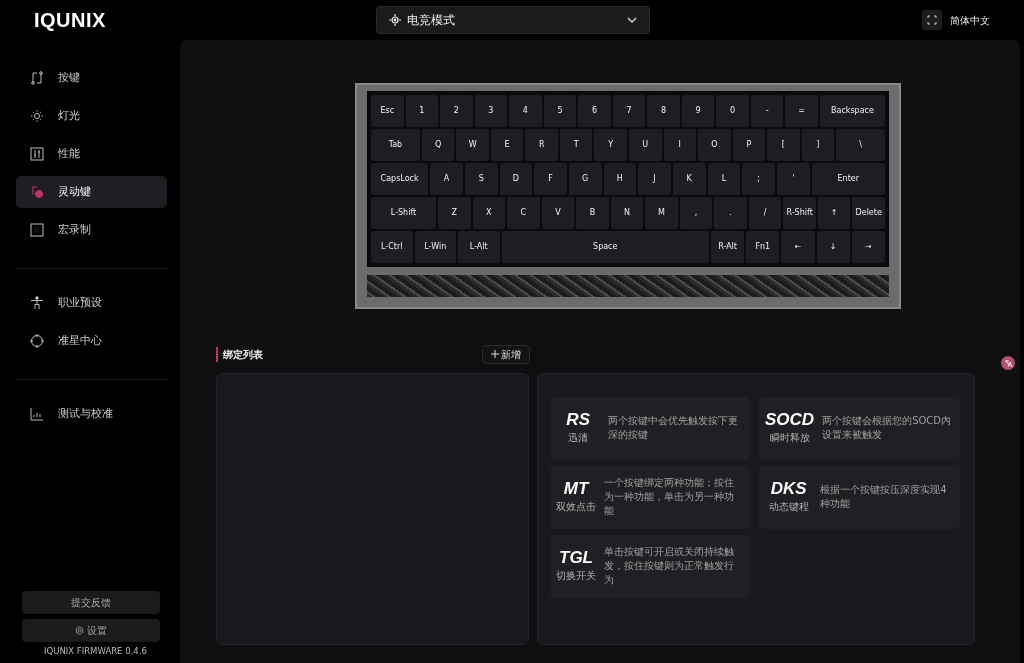  I want to click on keycap: →, so click(868, 247).